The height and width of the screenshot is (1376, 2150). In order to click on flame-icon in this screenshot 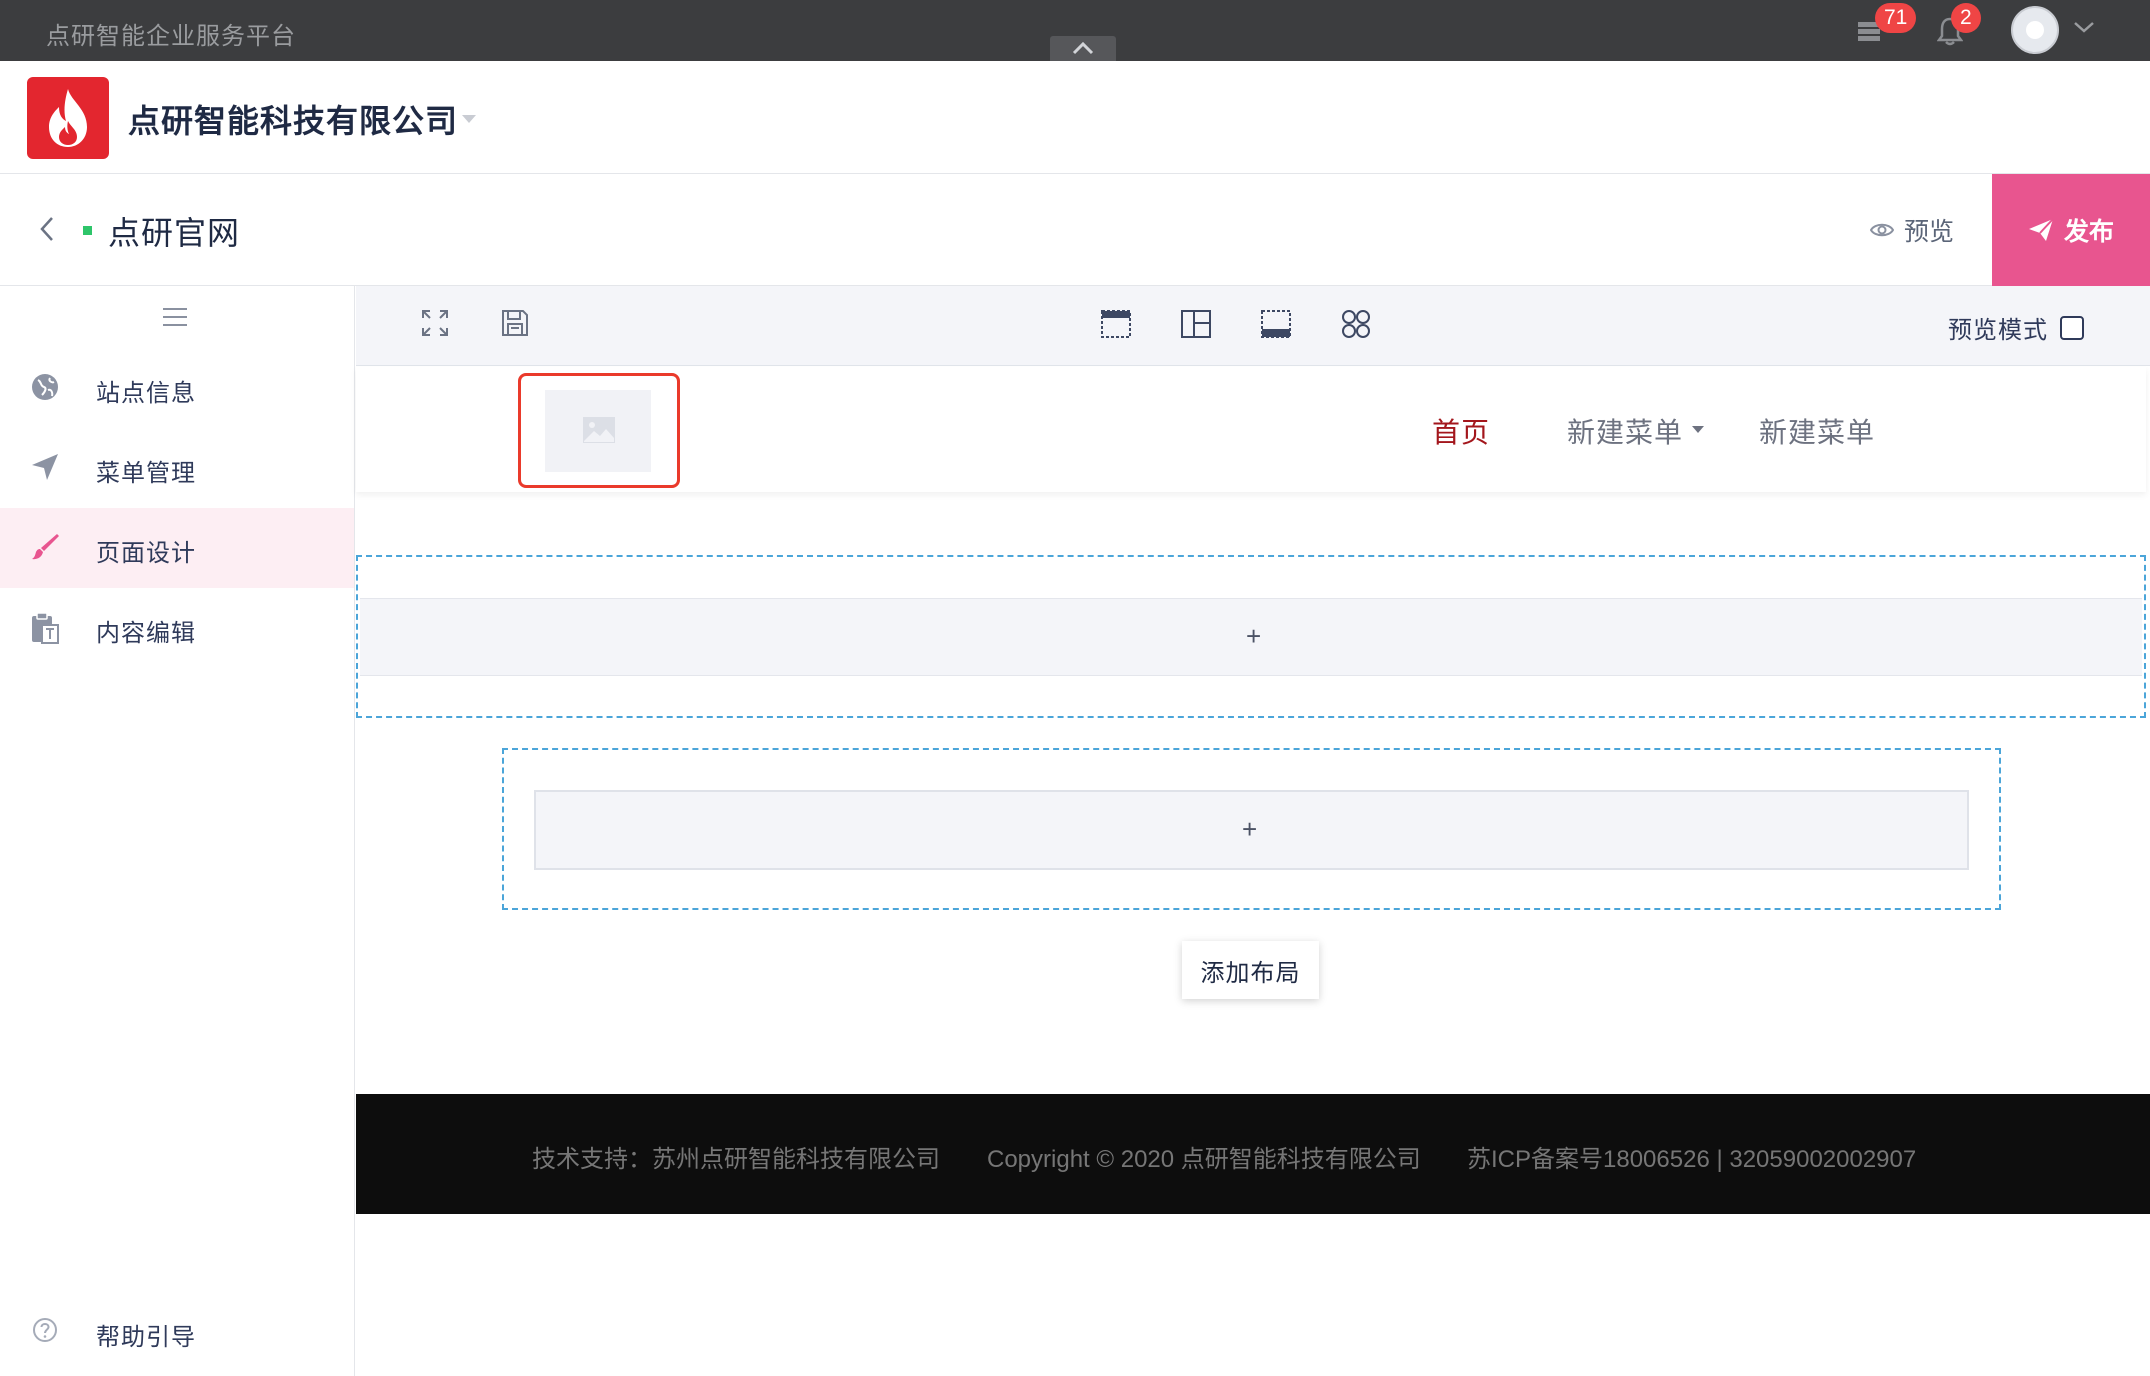, I will do `click(68, 118)`.